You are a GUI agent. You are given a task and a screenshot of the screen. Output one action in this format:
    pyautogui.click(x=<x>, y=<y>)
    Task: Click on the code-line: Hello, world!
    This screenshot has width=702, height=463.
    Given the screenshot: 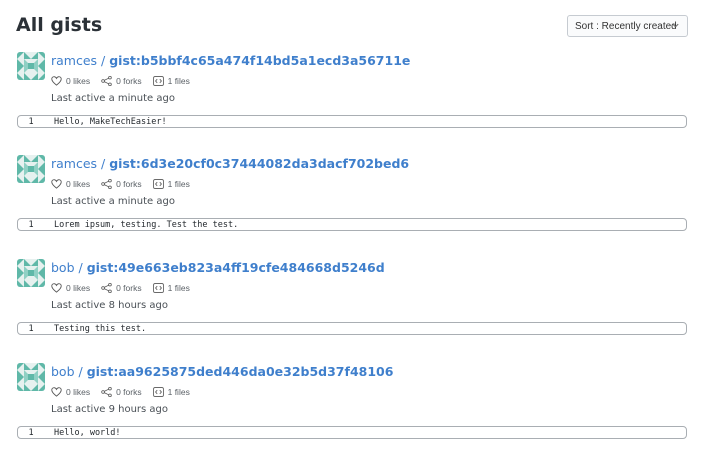 What is the action you would take?
    pyautogui.click(x=87, y=432)
    